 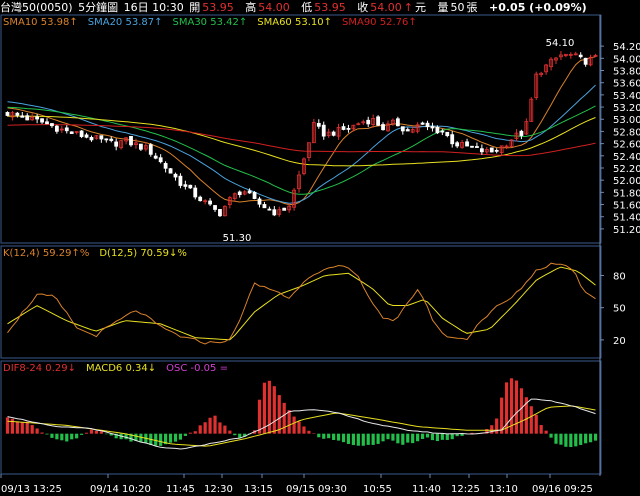 I want to click on y-tick-label: 53.60, so click(x=626, y=84).